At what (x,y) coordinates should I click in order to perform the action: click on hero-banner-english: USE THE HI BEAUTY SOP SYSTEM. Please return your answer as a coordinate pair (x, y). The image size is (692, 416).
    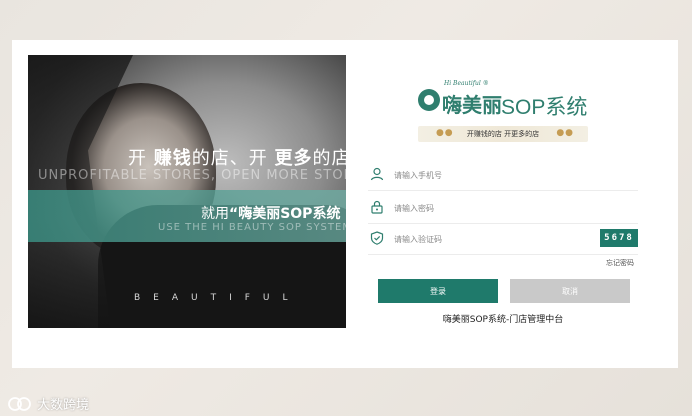
    Looking at the image, I should click on (252, 227).